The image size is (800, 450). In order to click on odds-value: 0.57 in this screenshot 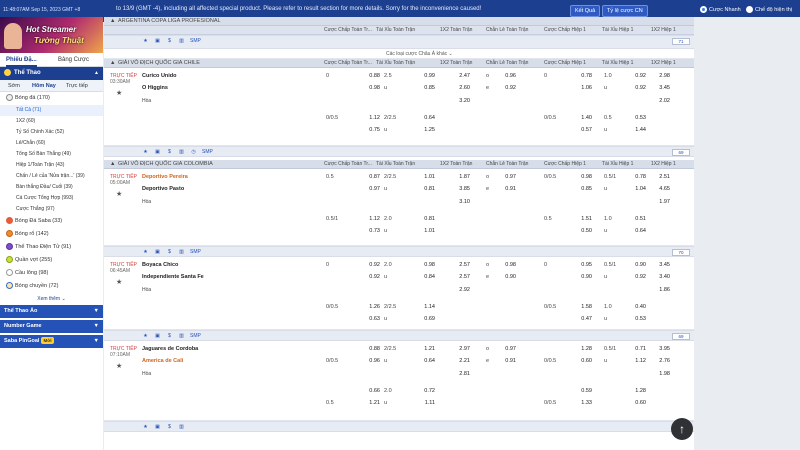, I will do `click(583, 130)`.